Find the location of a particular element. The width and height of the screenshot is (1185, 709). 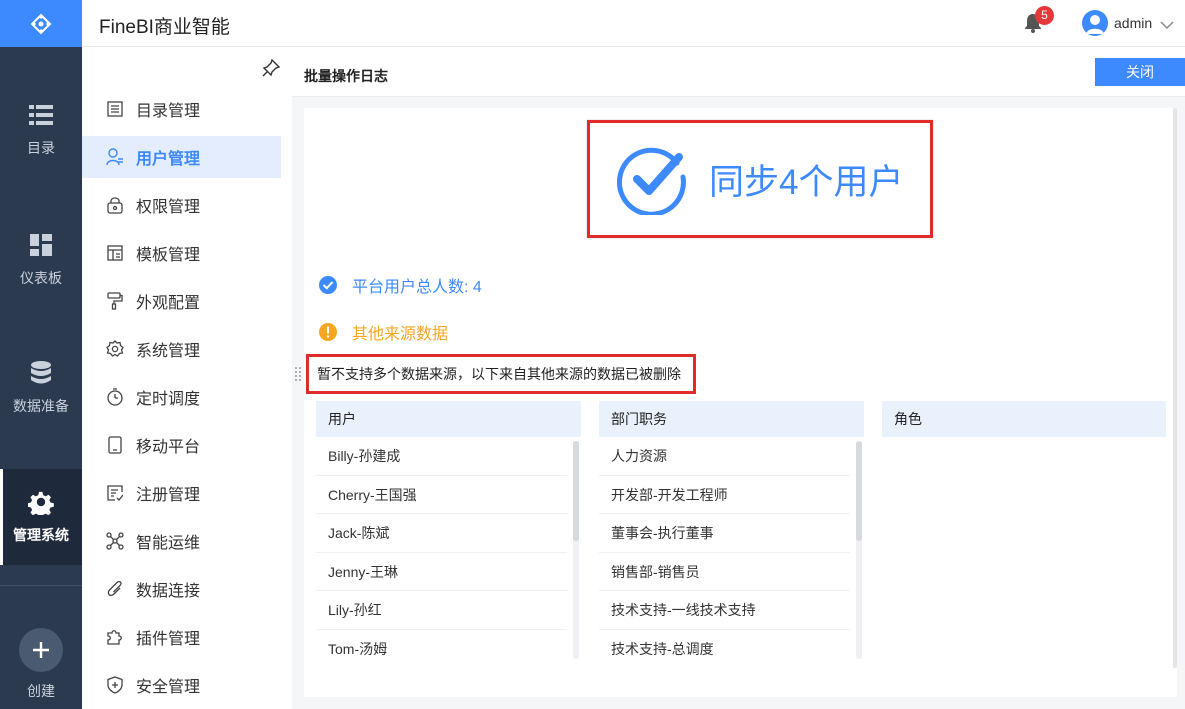

menu-item-register: 注册管理 is located at coordinates (181, 493).